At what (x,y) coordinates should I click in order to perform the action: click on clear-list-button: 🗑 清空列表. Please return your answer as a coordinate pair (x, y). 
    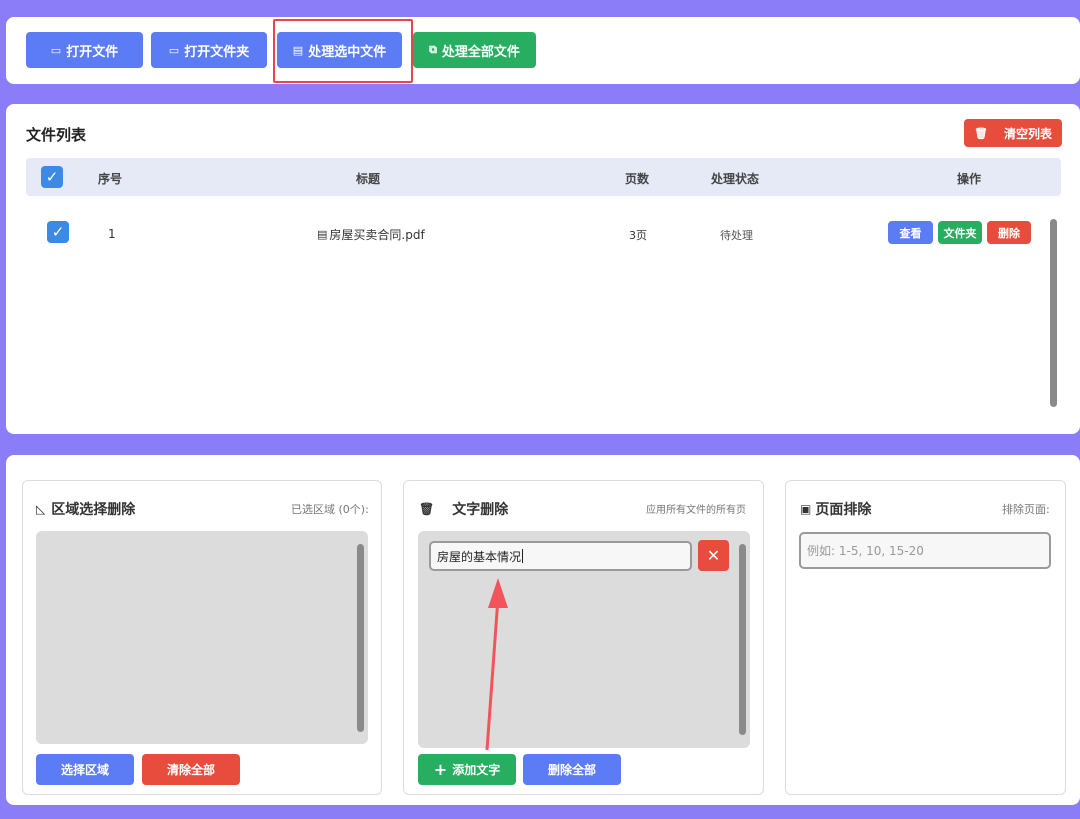
    Looking at the image, I should click on (1013, 133).